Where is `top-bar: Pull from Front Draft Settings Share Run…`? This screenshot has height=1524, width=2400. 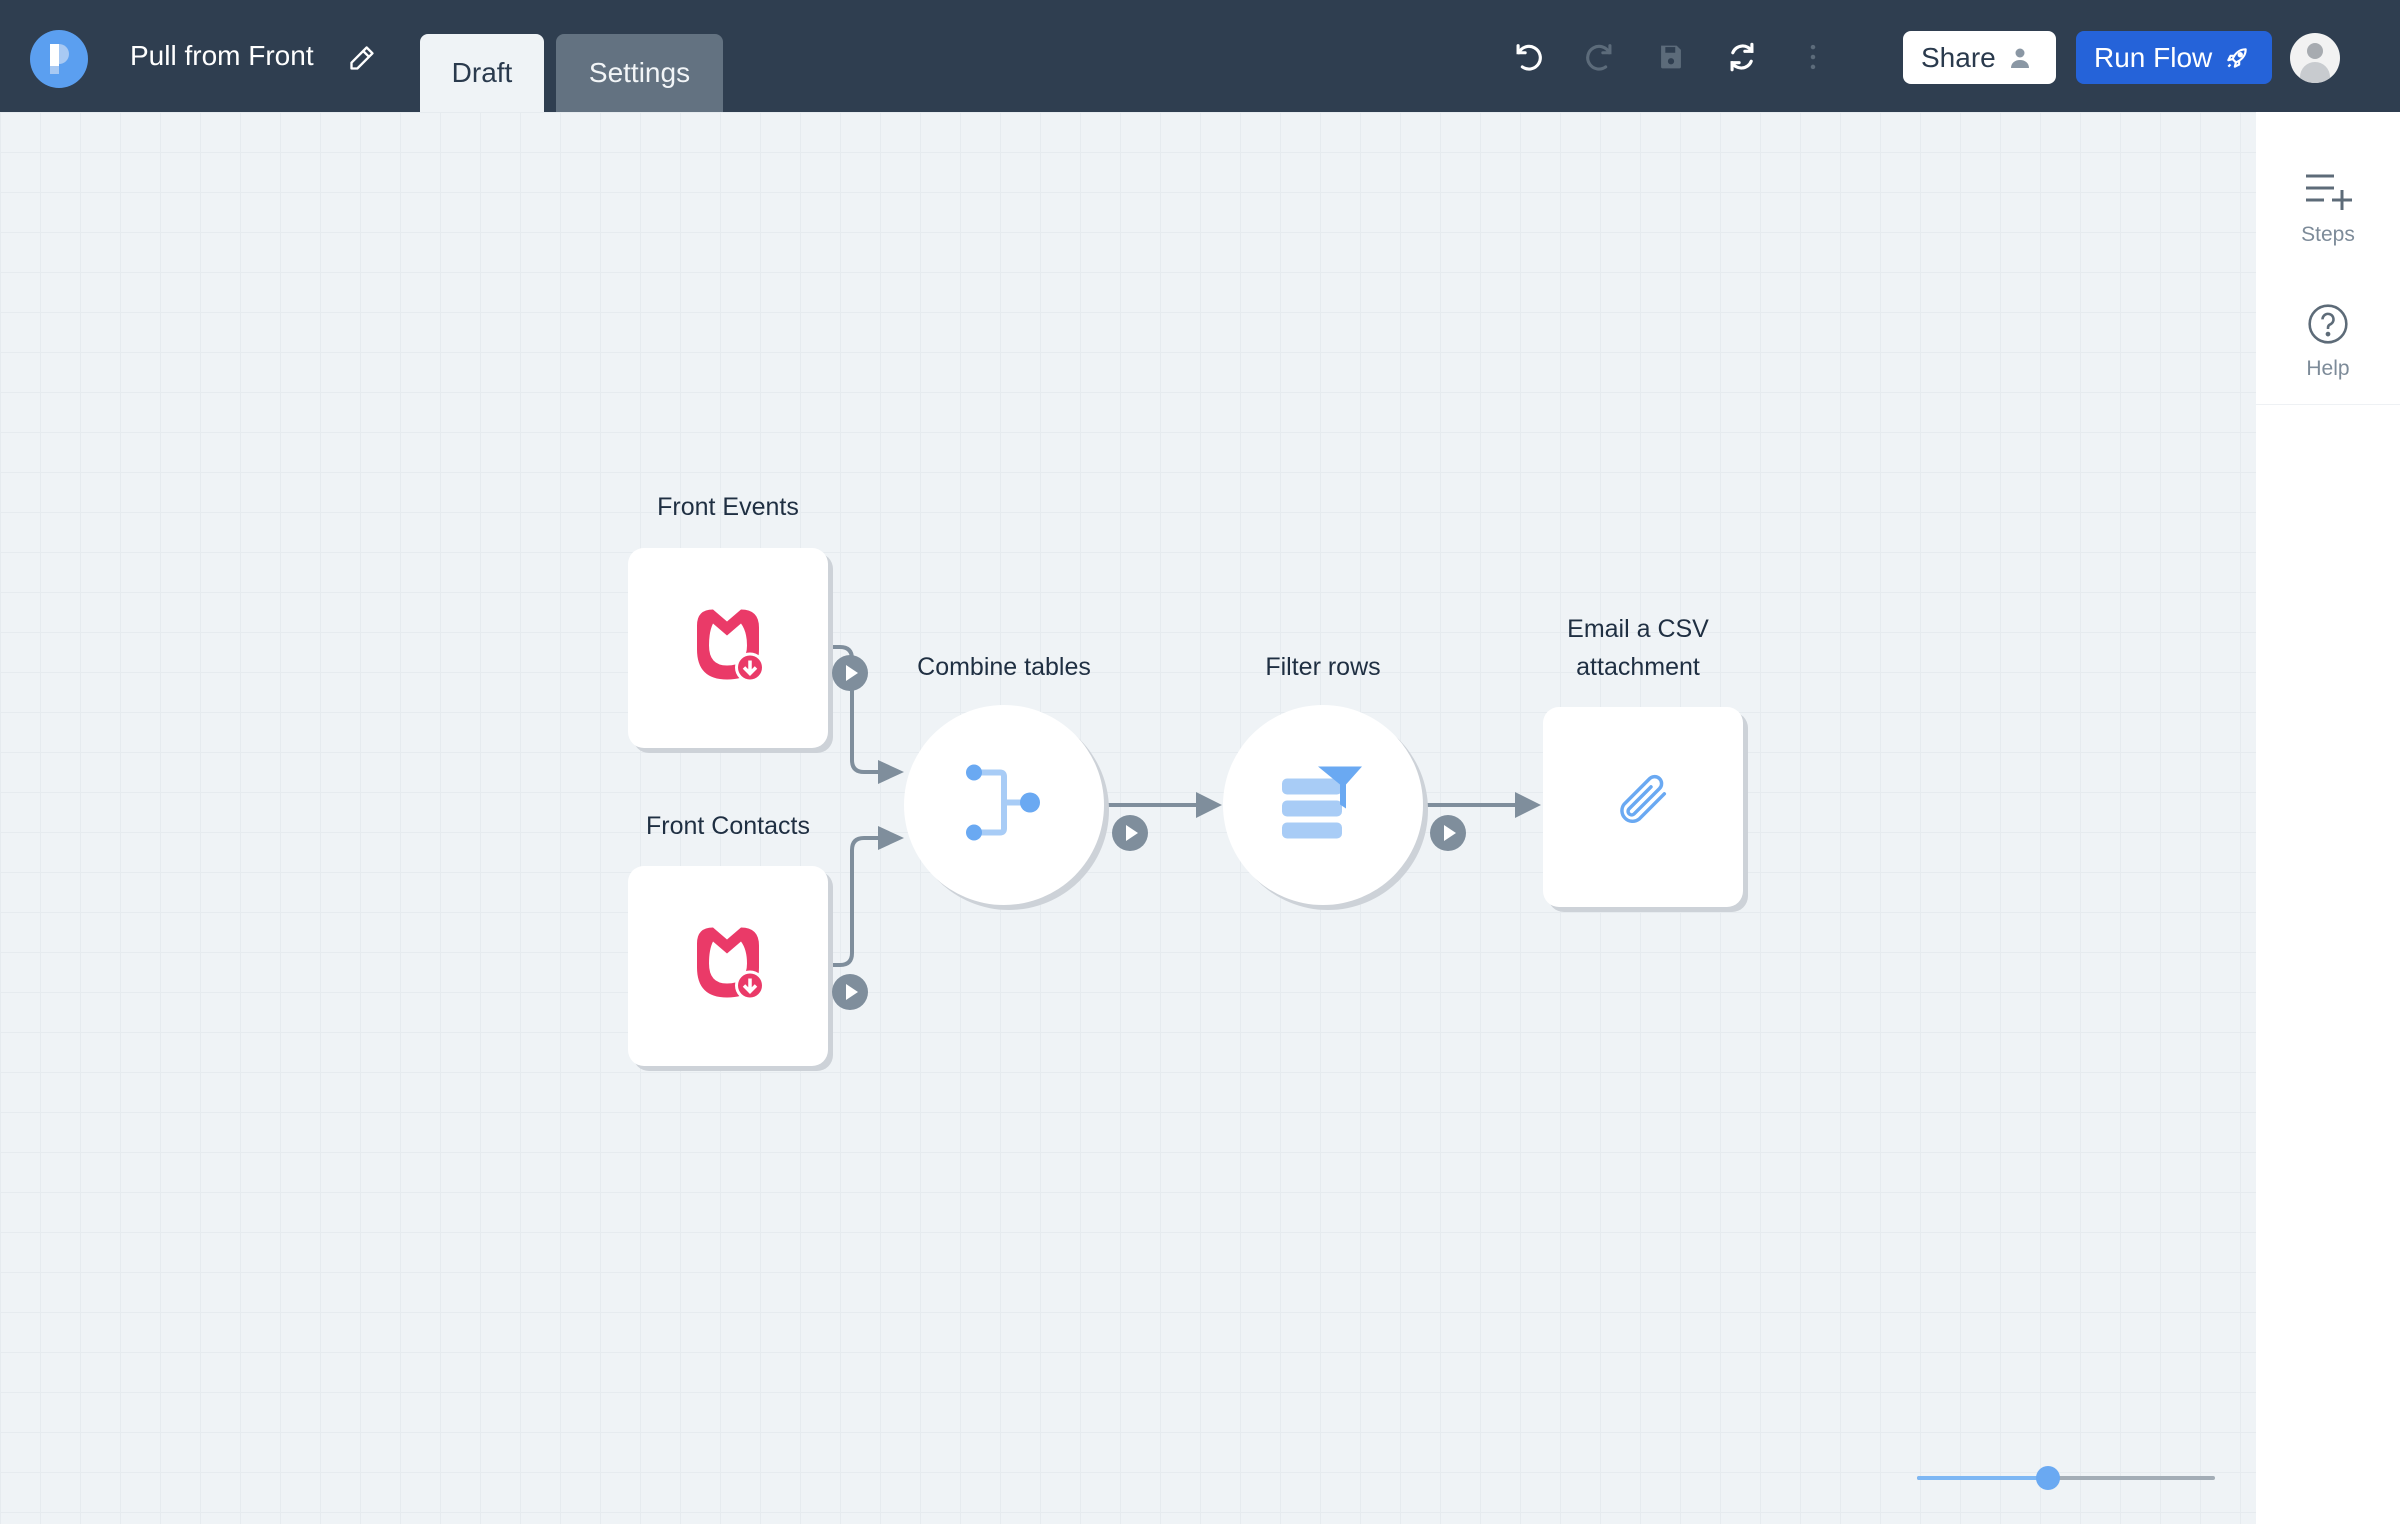 top-bar: Pull from Front Draft Settings Share Run… is located at coordinates (1200, 56).